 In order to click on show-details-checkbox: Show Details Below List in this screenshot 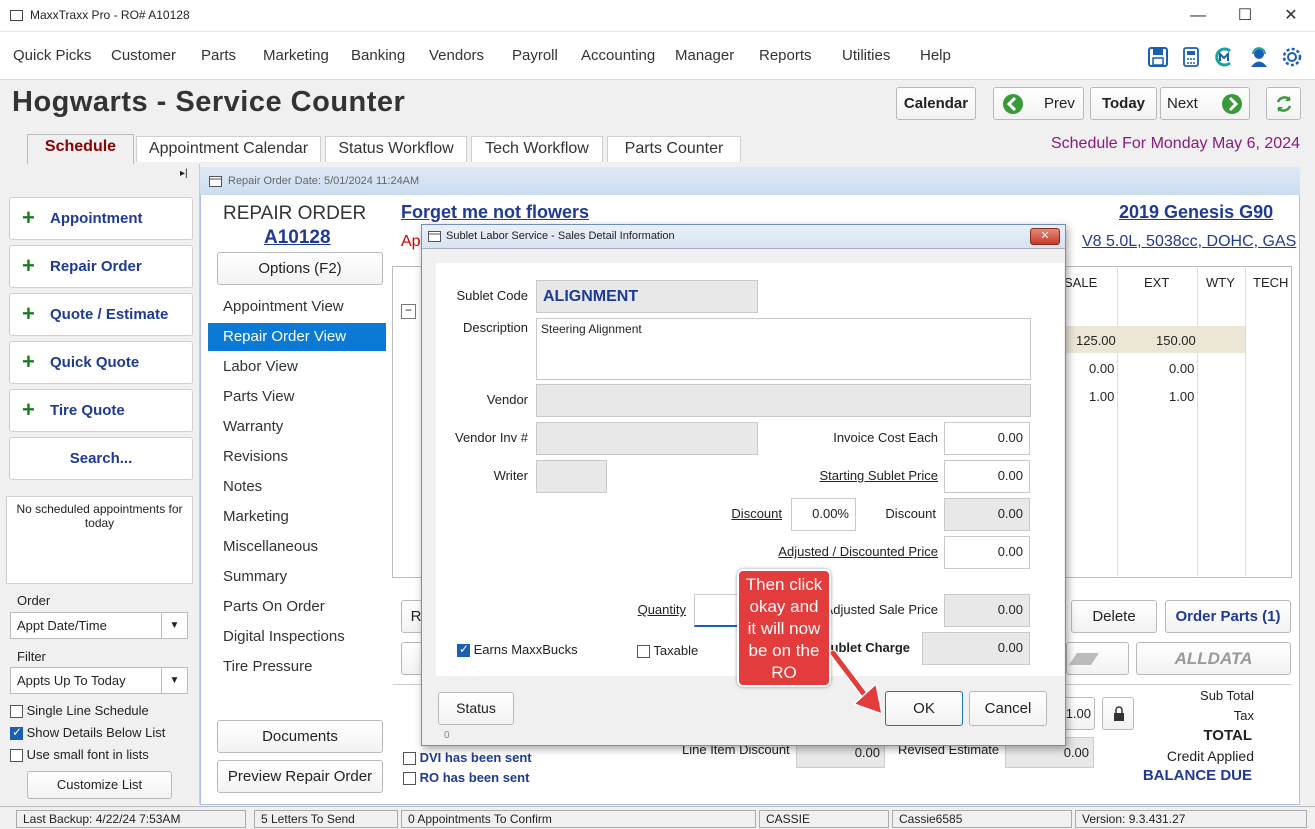, I will do `click(87, 733)`.